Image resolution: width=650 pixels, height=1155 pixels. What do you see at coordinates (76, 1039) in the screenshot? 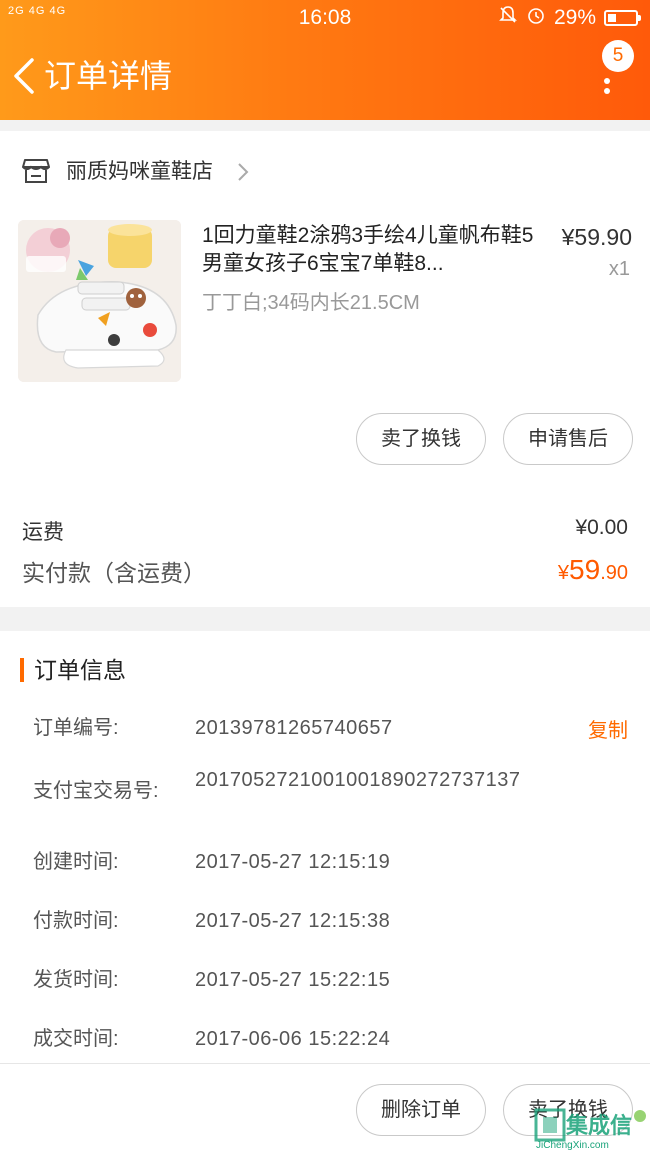
I see `completed-time-label: 成交时间:` at bounding box center [76, 1039].